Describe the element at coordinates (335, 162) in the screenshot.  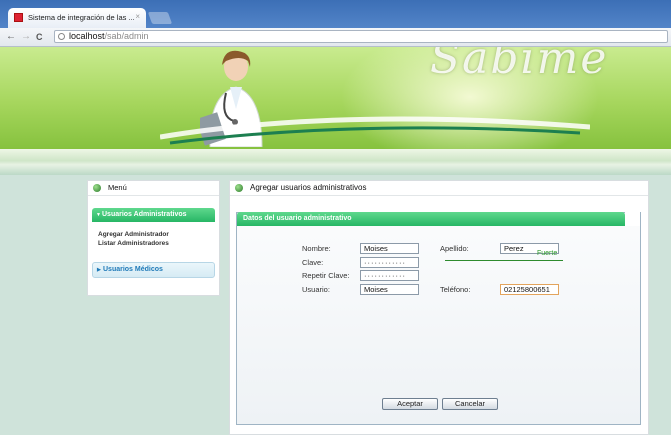
I see `decorative-stripe` at that location.